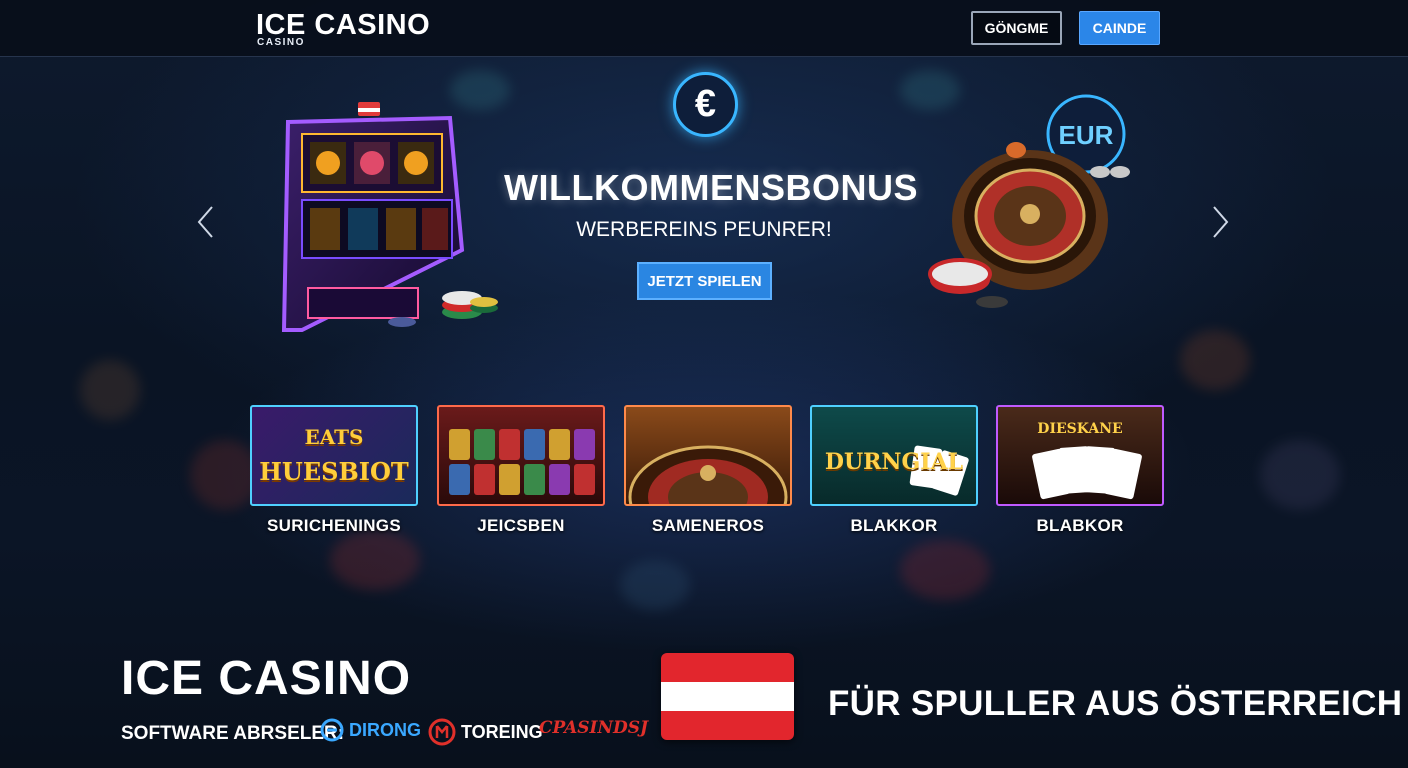  What do you see at coordinates (1080, 455) in the screenshot?
I see `game-thumbnail: DIESKANE` at bounding box center [1080, 455].